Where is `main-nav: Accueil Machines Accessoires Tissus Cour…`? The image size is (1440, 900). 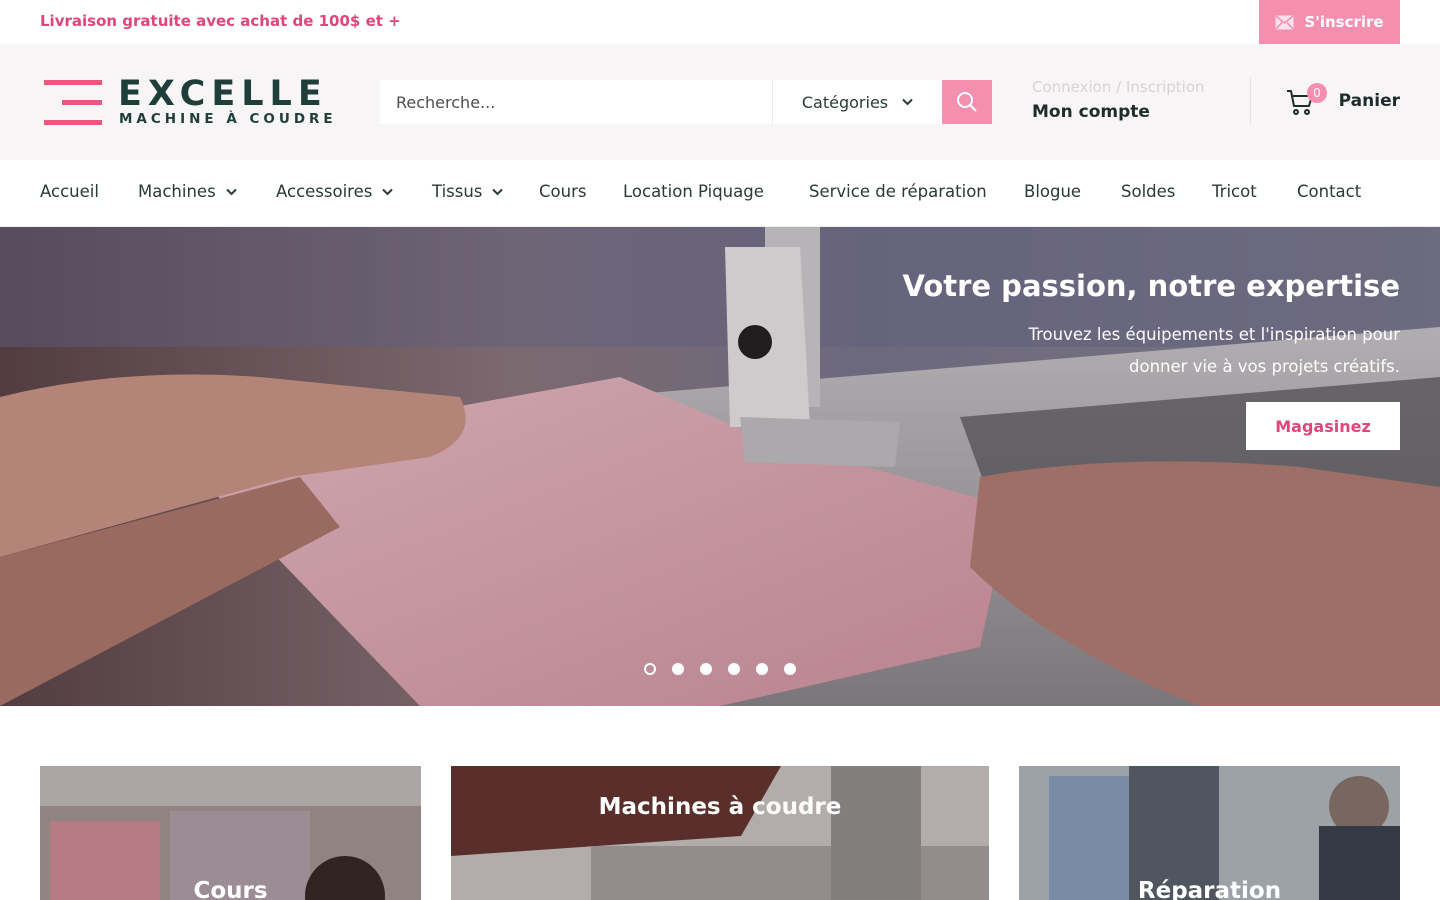 main-nav: Accueil Machines Accessoires Tissus Cour… is located at coordinates (720, 193).